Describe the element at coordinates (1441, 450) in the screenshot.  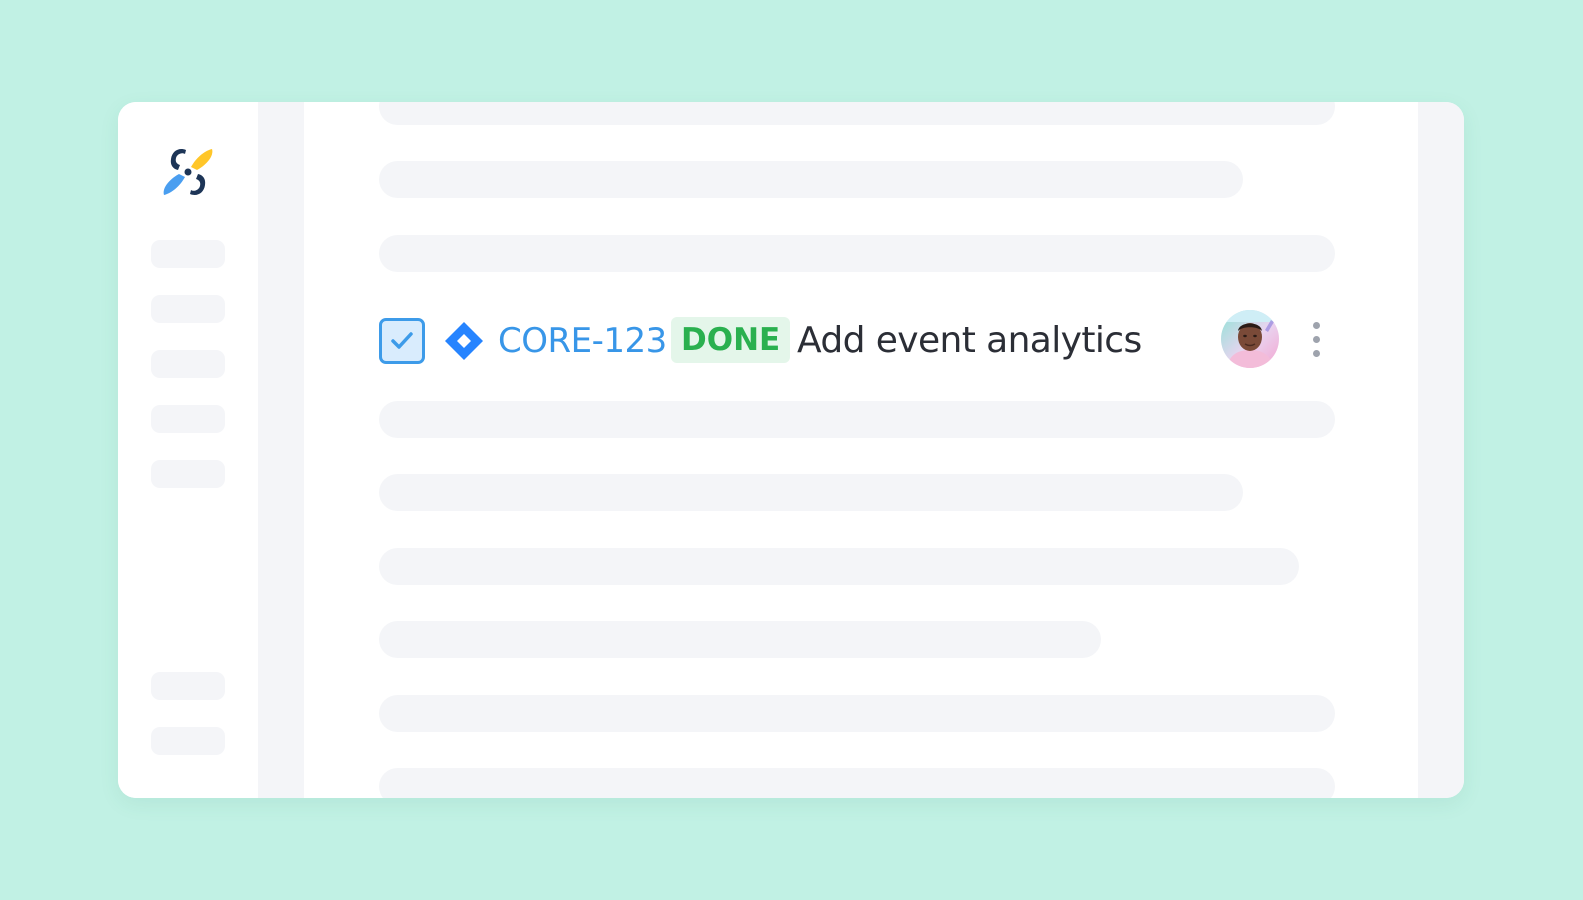
I see `right-gutter` at that location.